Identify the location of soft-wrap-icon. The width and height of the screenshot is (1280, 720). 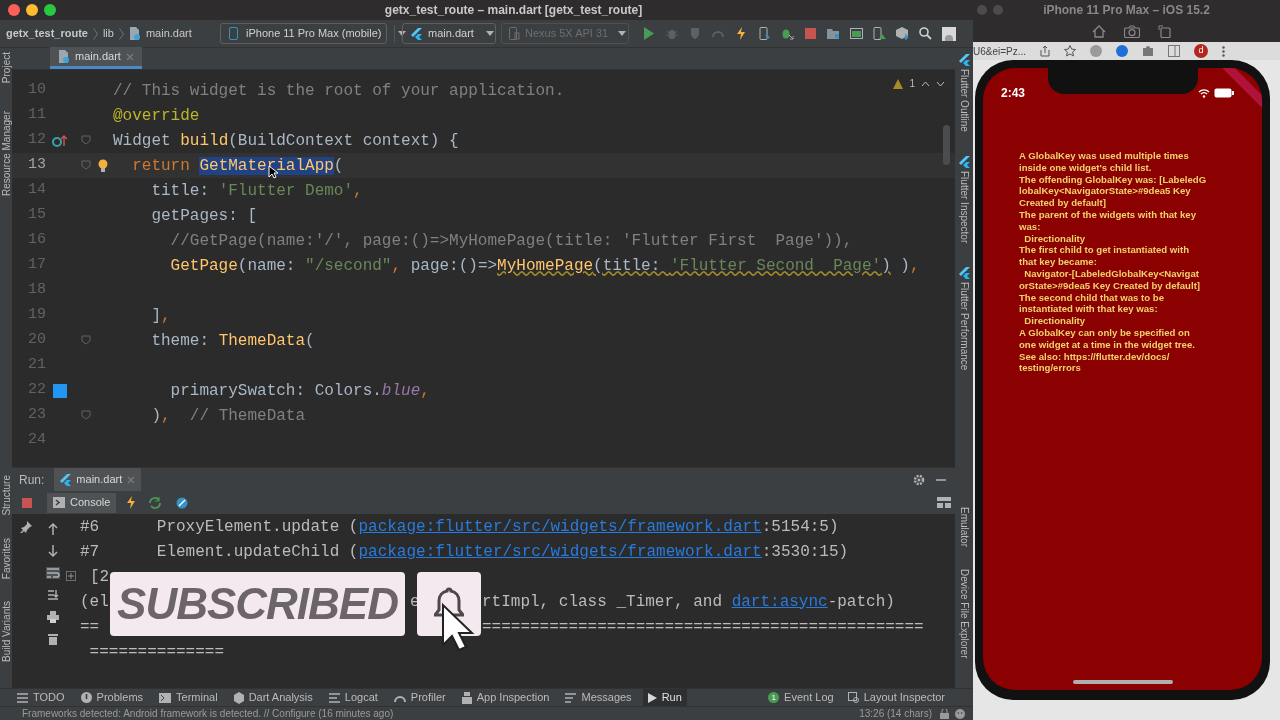
(53, 573).